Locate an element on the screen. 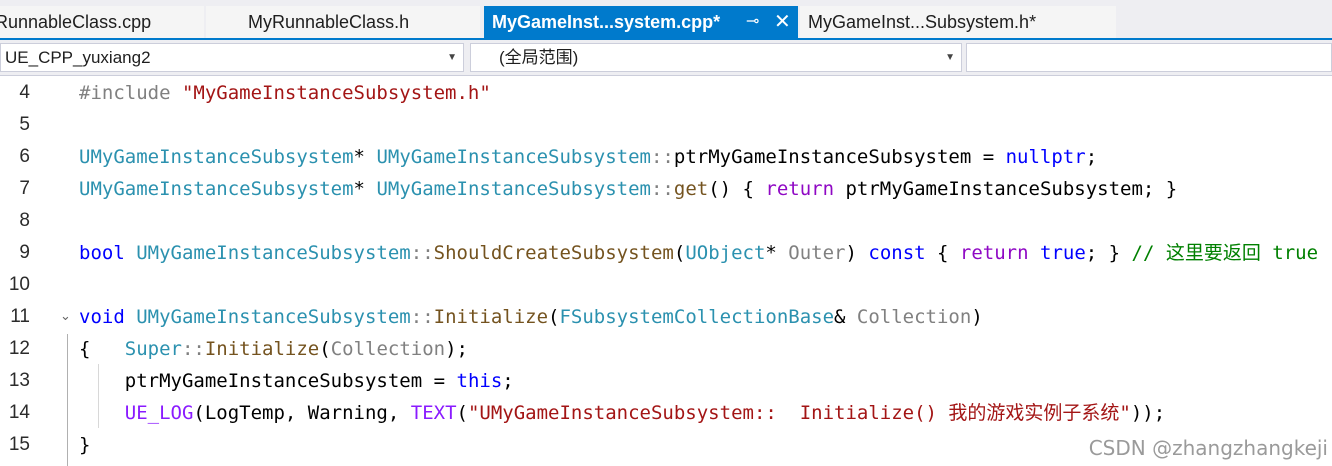  tab-myrunnableclass-cpp: yRunnableClass.cpp is located at coordinates (102, 22).